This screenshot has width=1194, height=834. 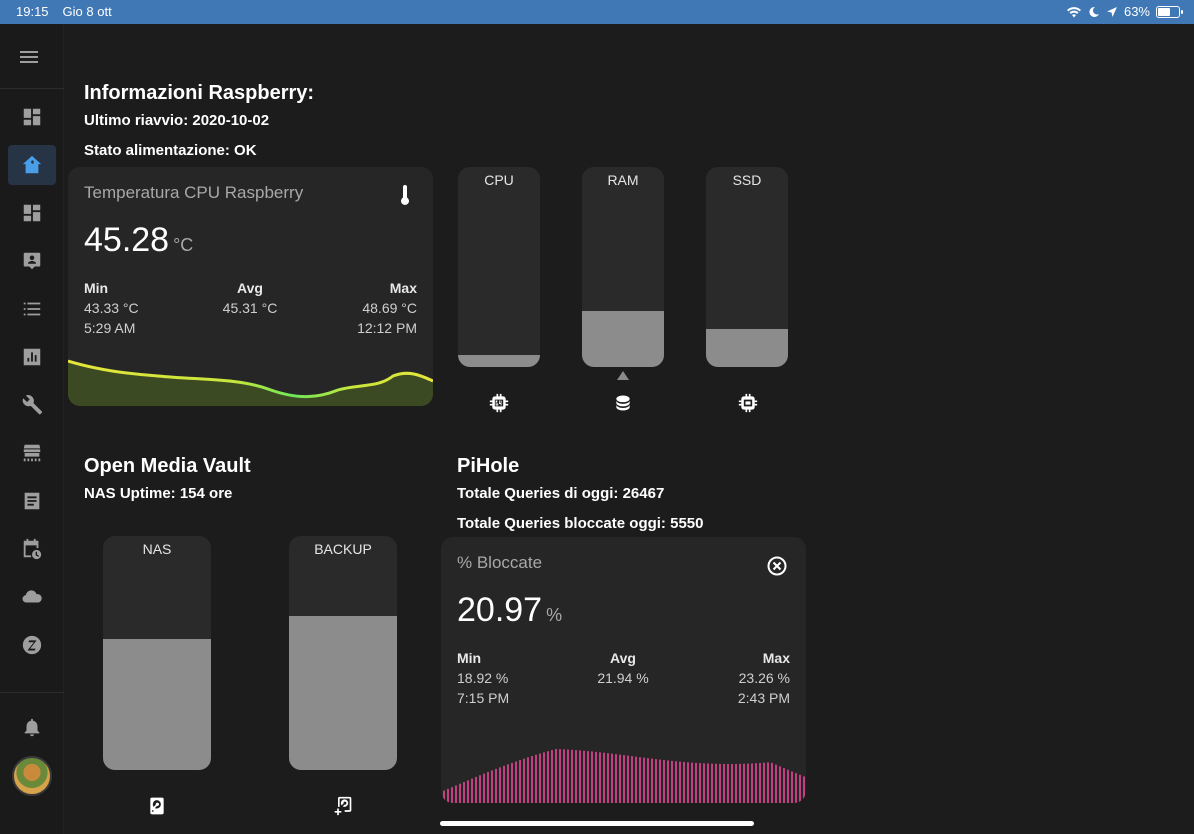 I want to click on sidebar-divider, so click(x=32, y=692).